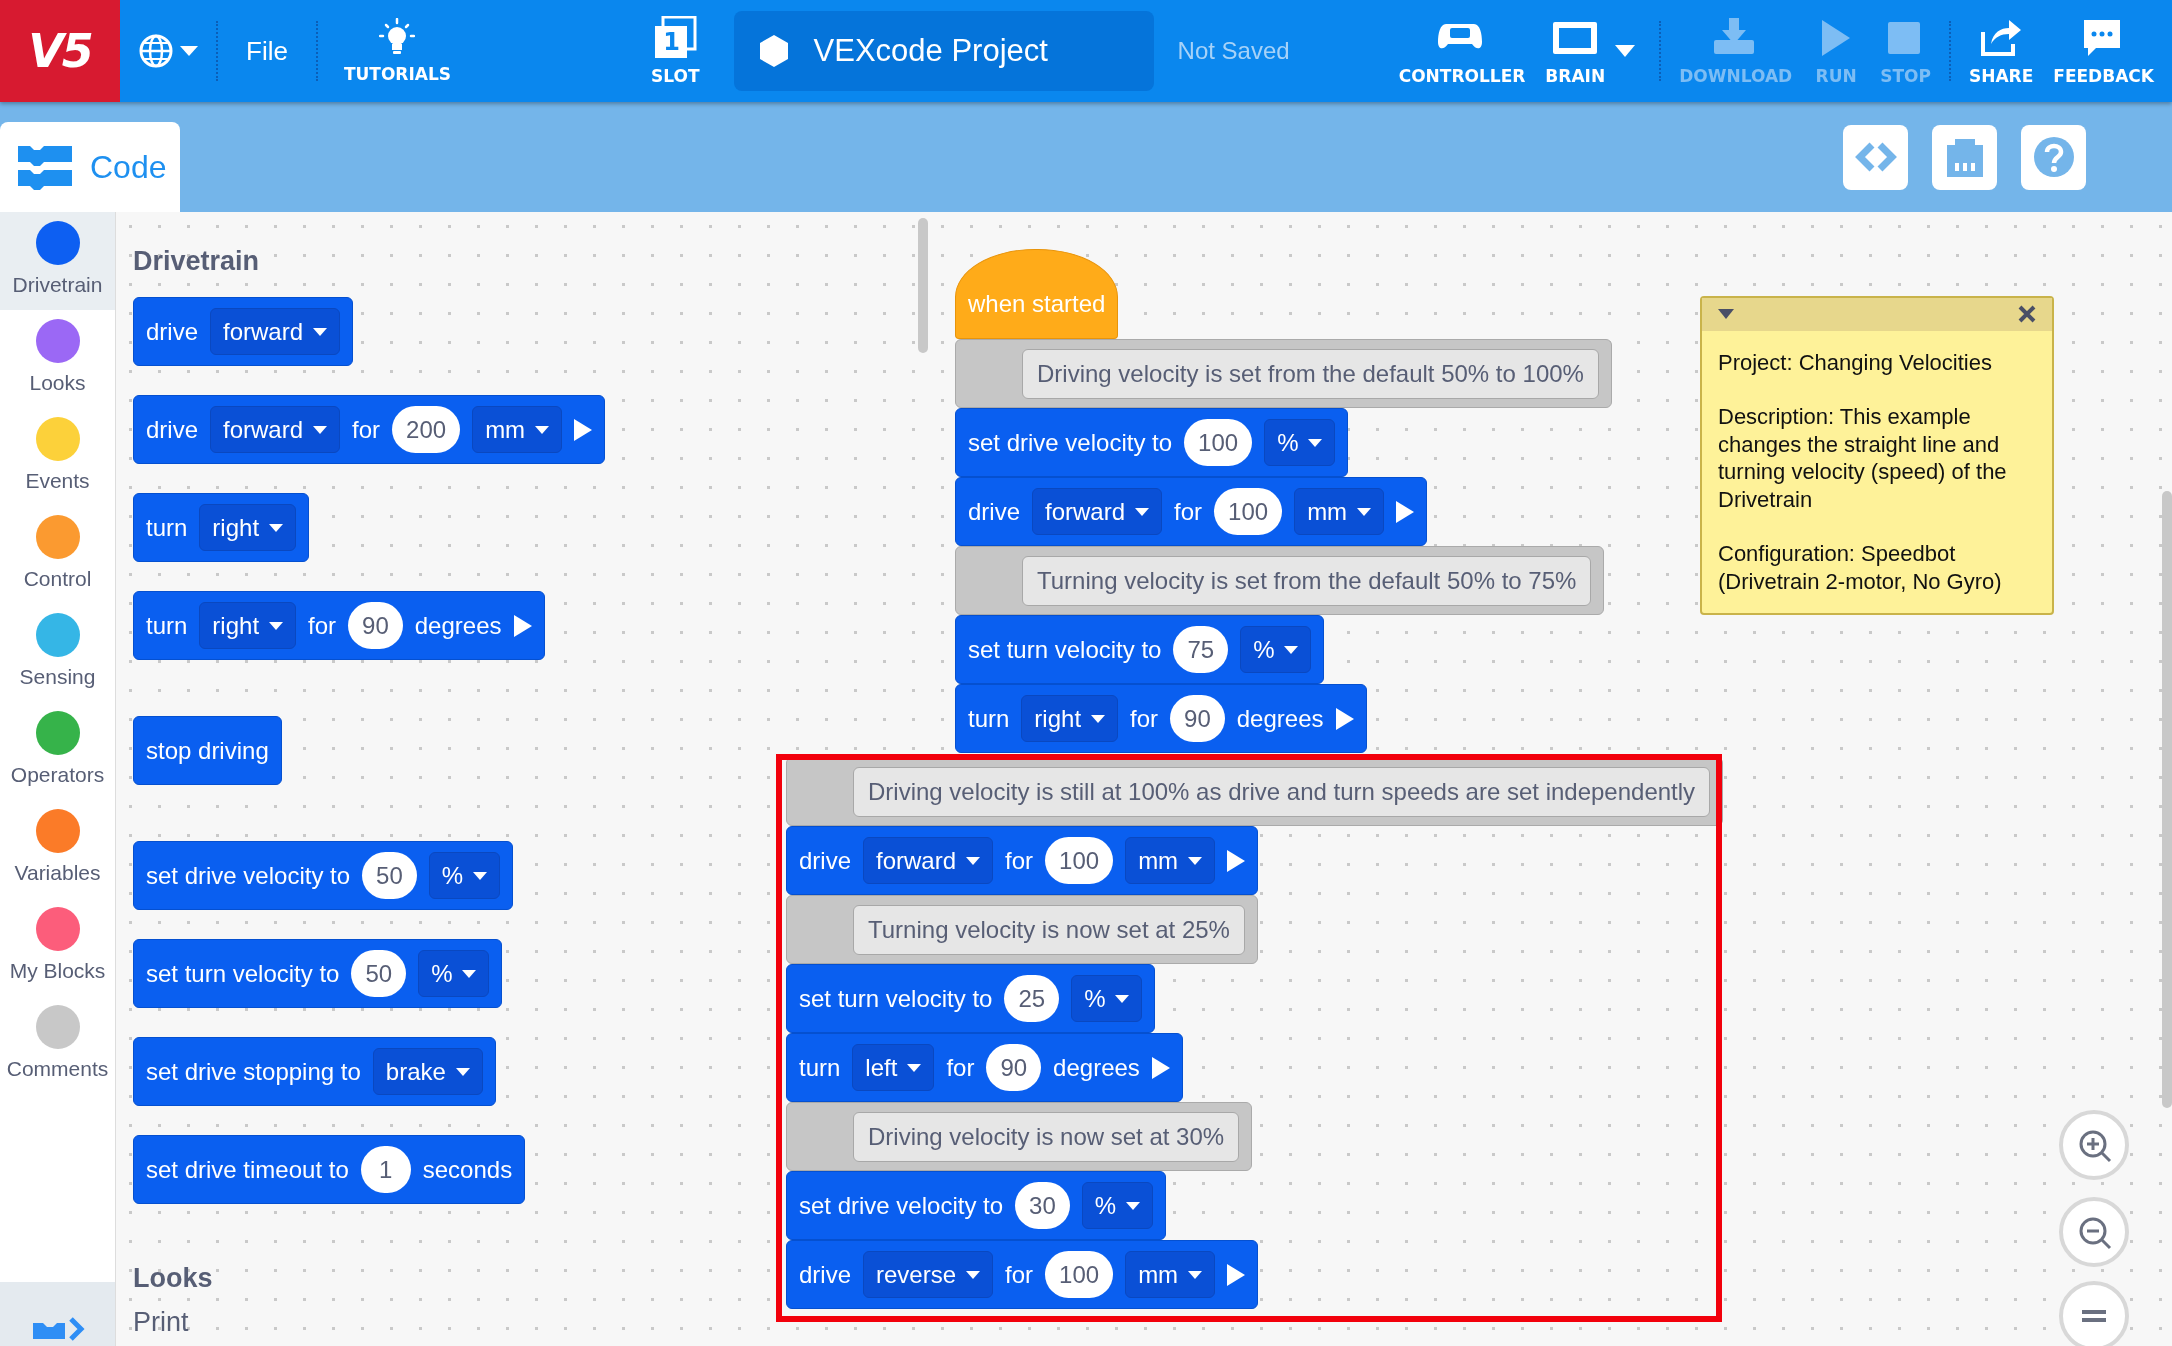 This screenshot has width=2172, height=1346. What do you see at coordinates (323, 875) in the screenshot?
I see `code-block: set drive velocity to 50 %` at bounding box center [323, 875].